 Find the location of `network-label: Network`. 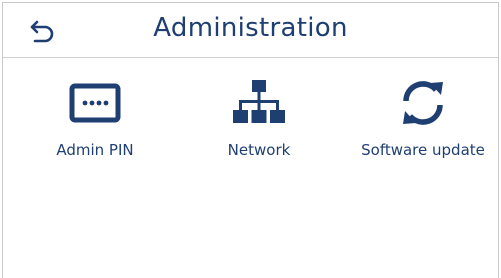

network-label: Network is located at coordinates (259, 150).